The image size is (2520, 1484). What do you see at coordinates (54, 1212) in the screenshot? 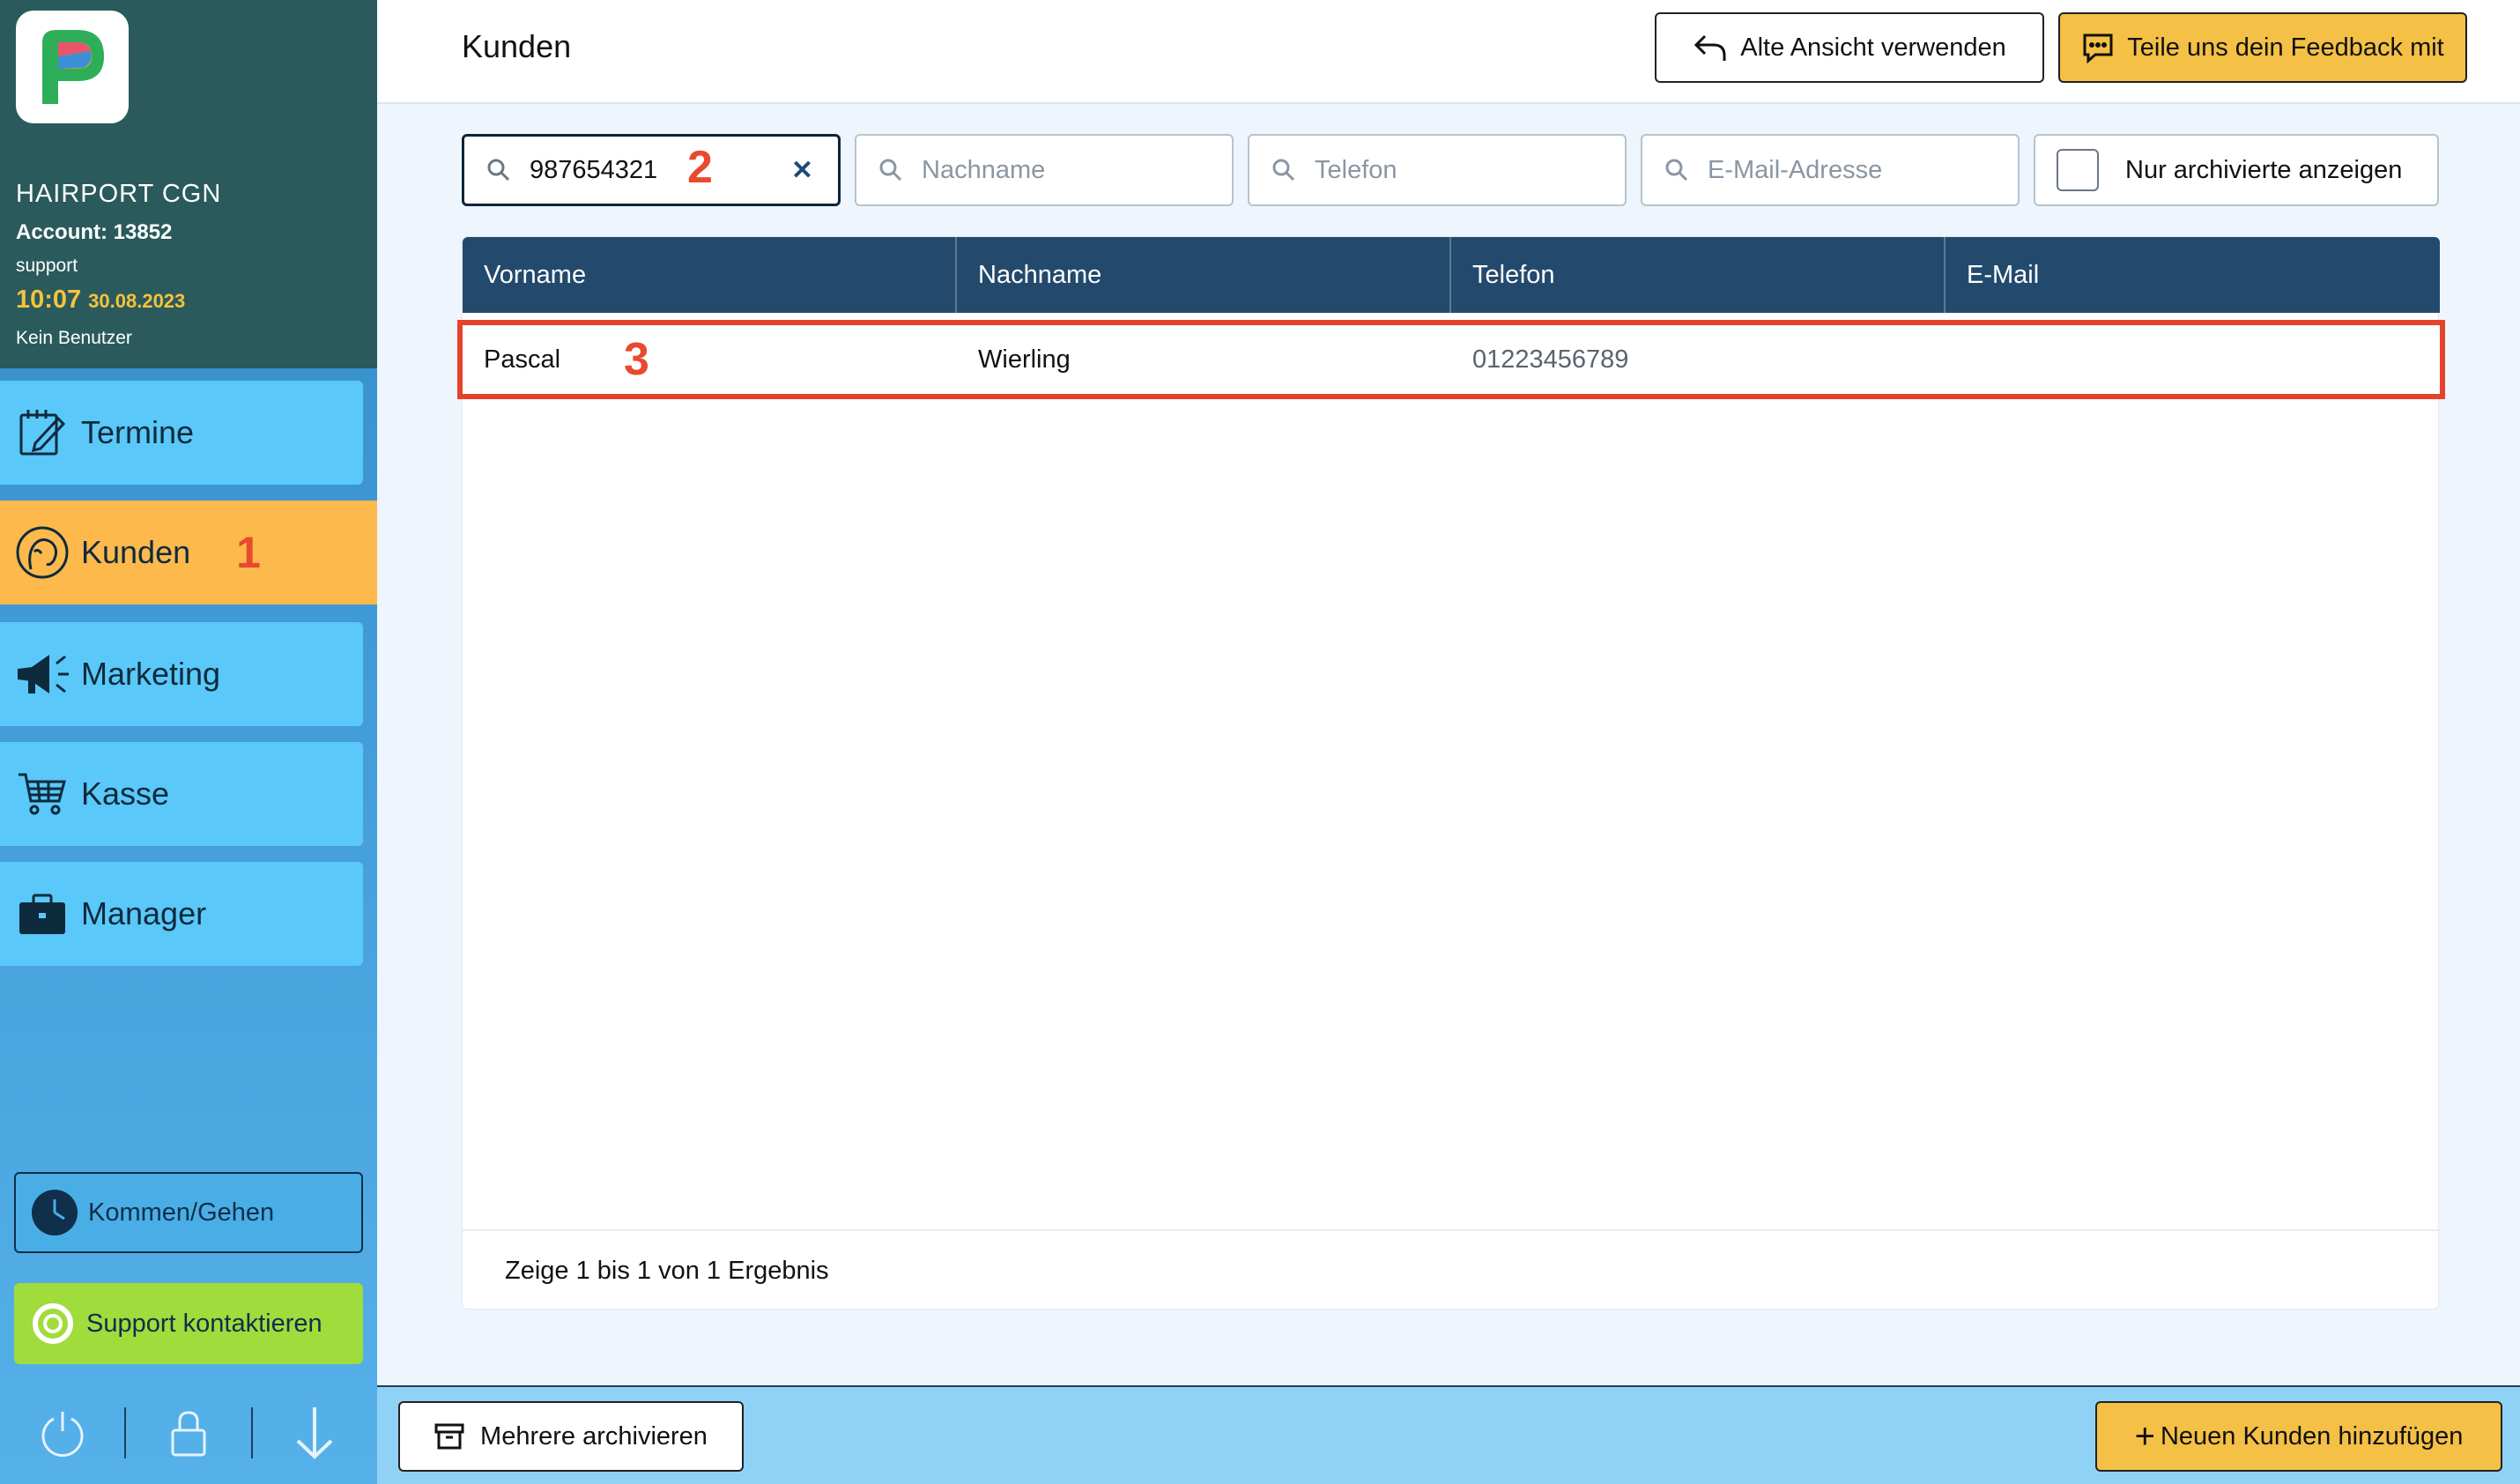
I see `clock-icon` at bounding box center [54, 1212].